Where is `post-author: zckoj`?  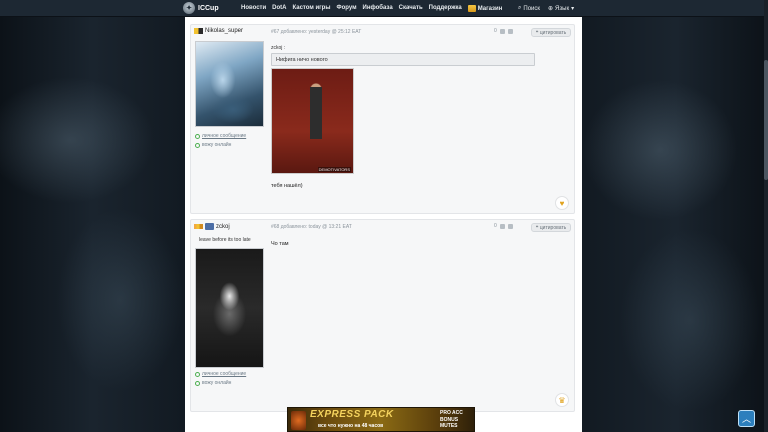 post-author: zckoj is located at coordinates (212, 226).